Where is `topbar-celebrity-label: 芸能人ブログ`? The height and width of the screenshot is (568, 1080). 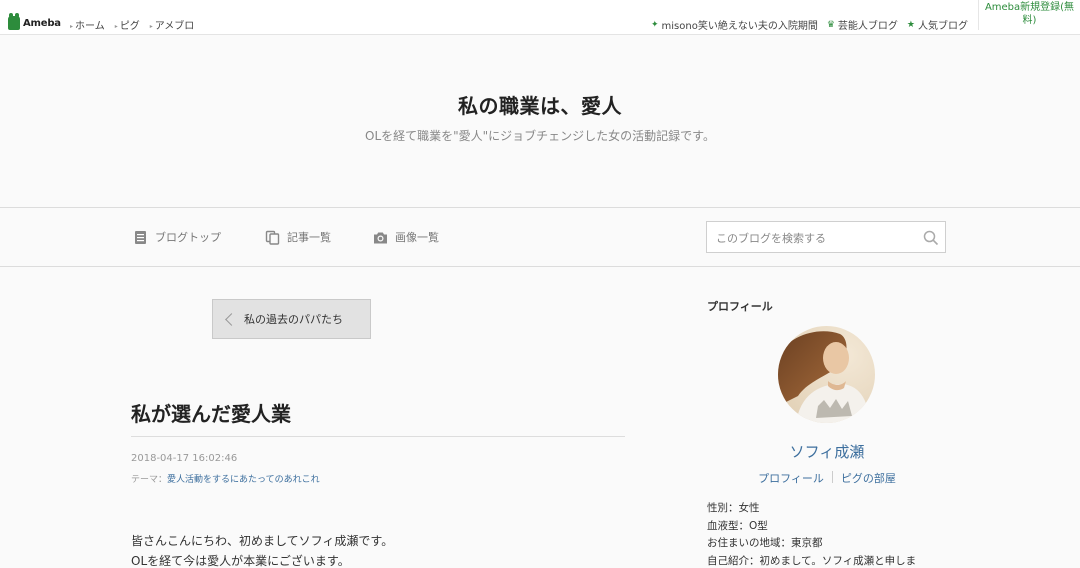
topbar-celebrity-label: 芸能人ブログ is located at coordinates (867, 26).